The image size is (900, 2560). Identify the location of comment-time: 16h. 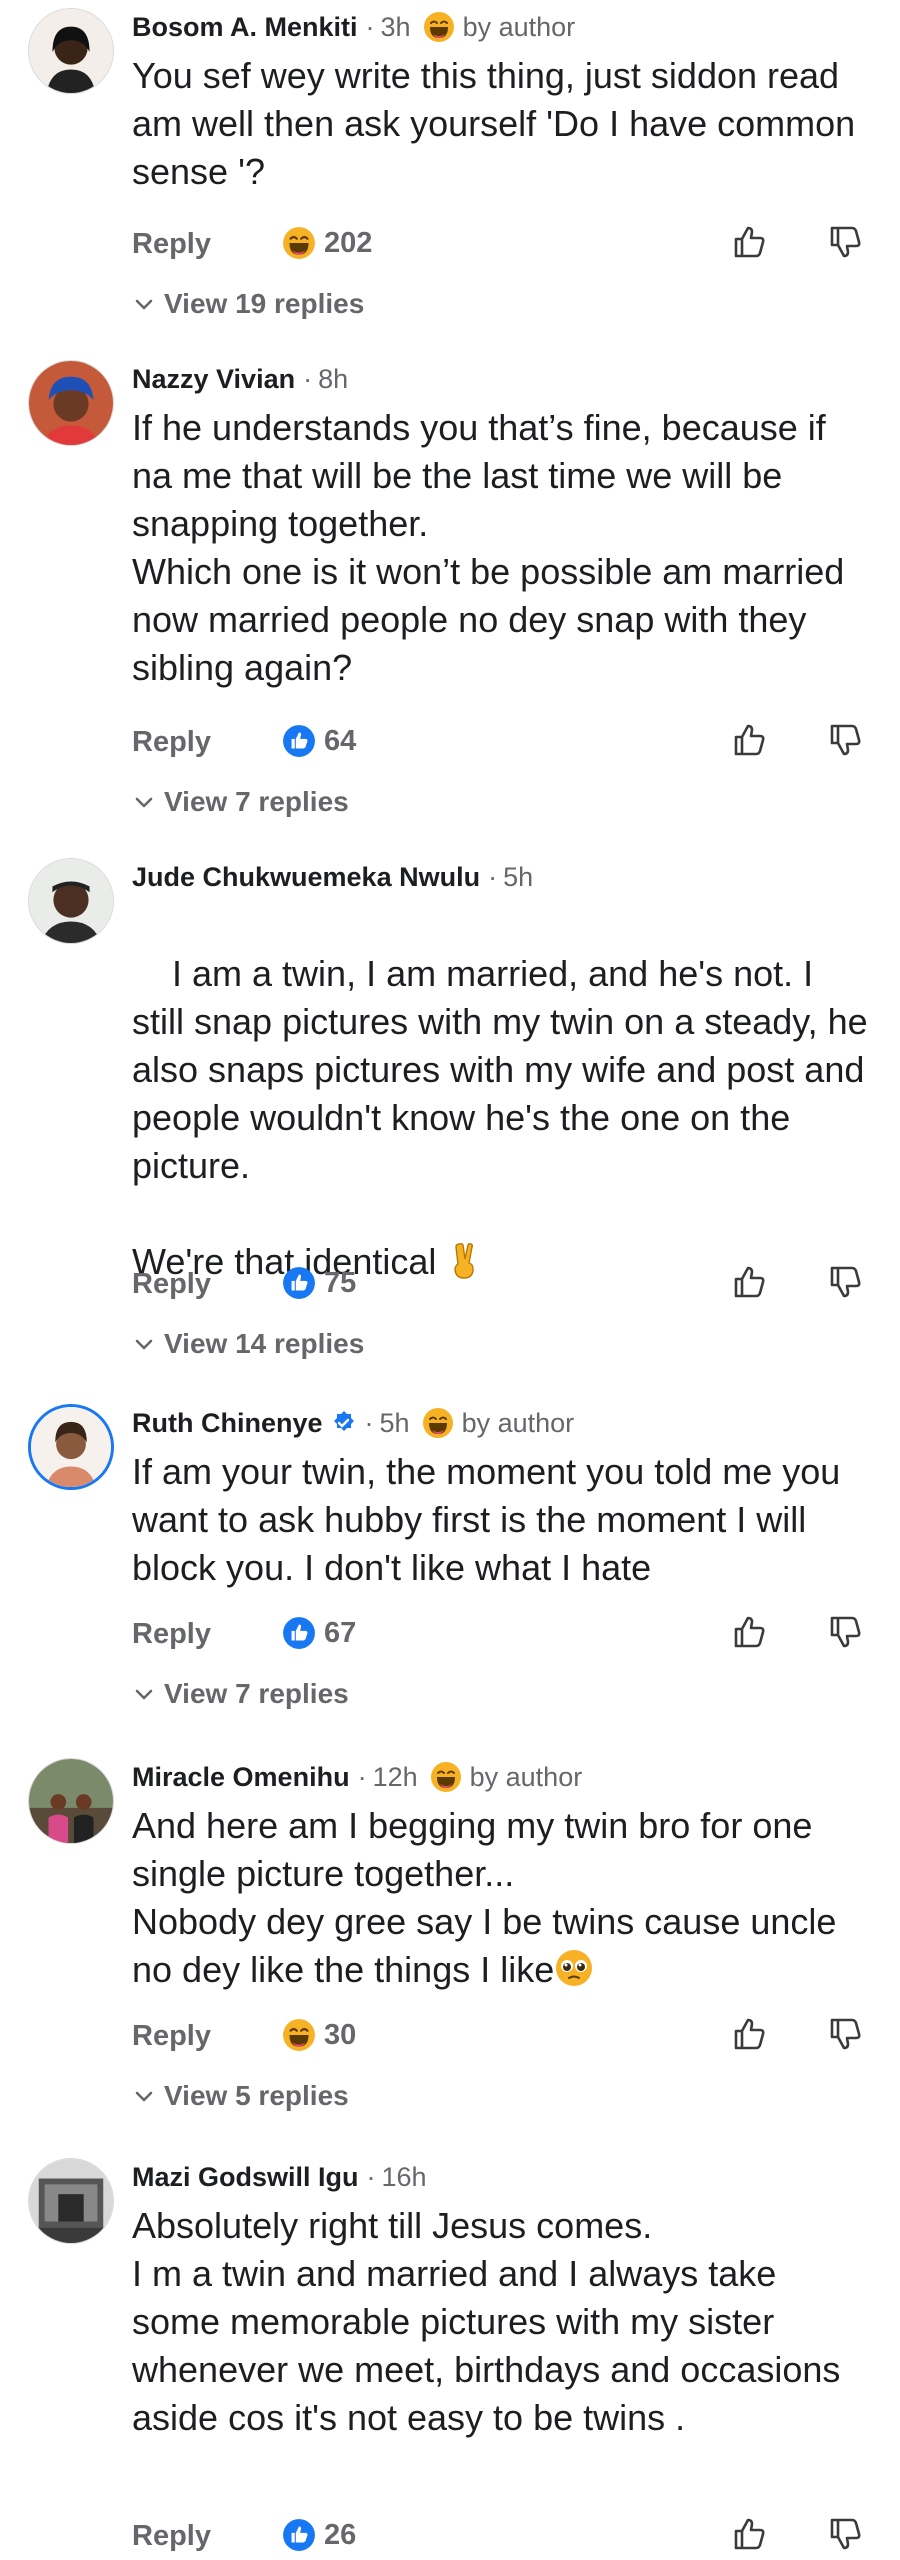
(404, 2176).